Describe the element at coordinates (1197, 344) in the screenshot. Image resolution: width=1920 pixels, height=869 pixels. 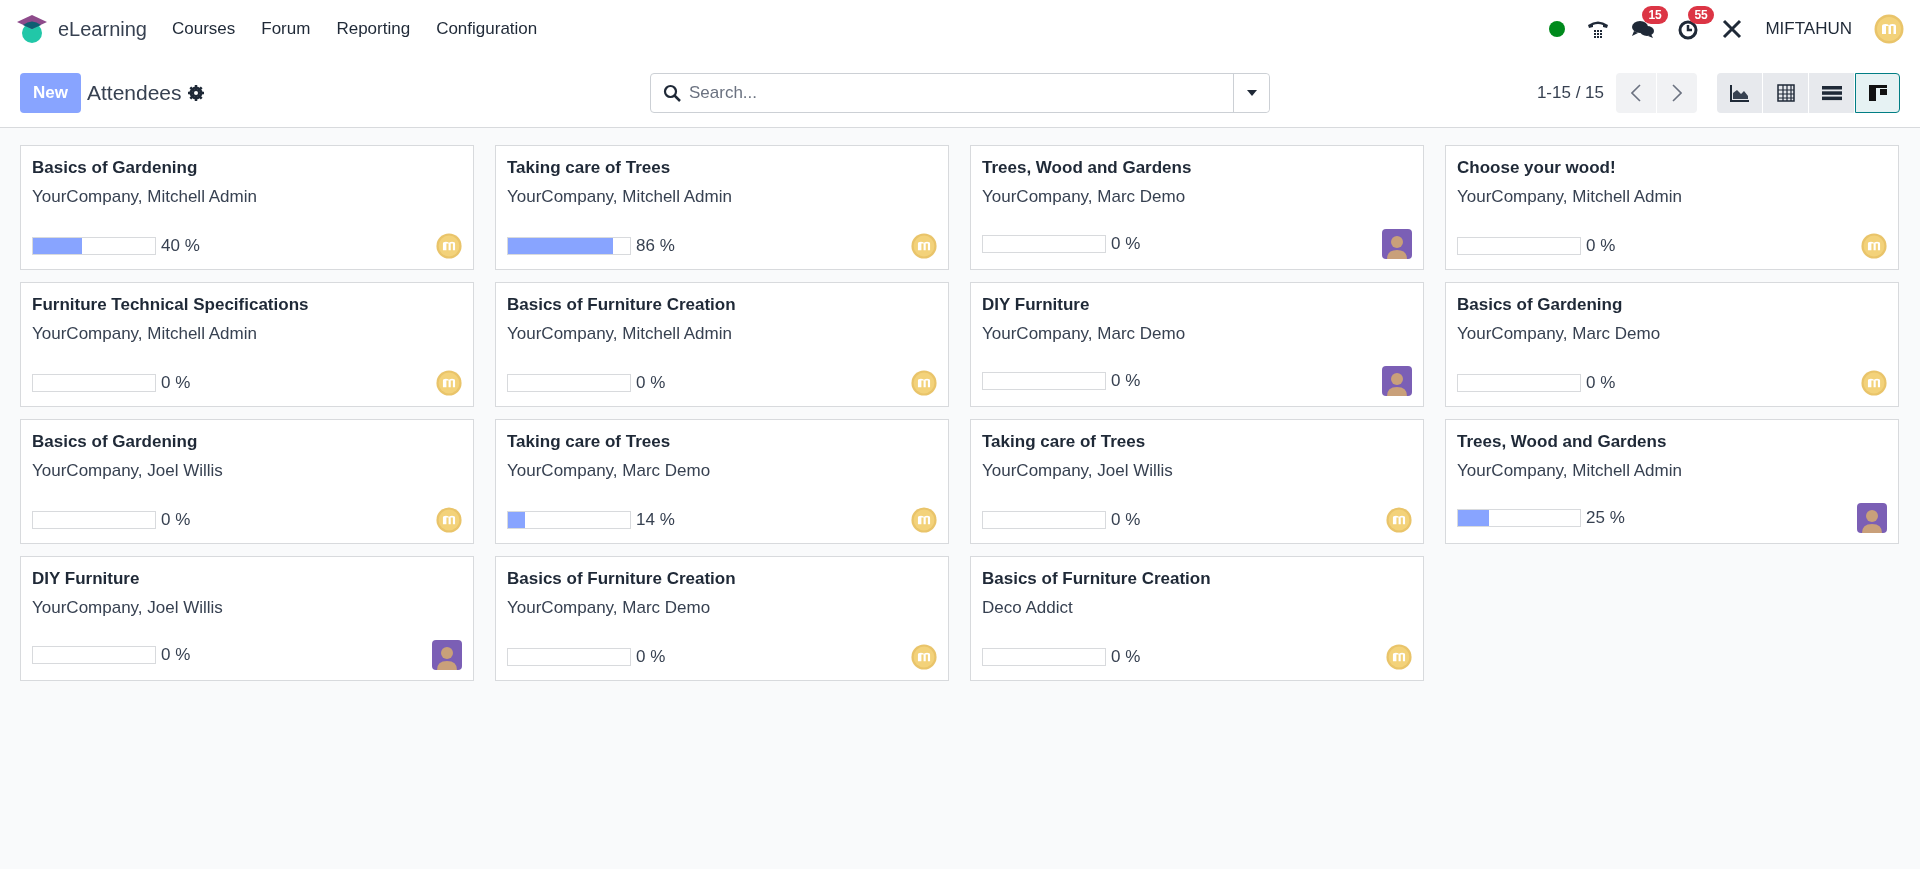
I see `course-card: DIY Furniture YourCompany, Marc Demo 0 %` at that location.